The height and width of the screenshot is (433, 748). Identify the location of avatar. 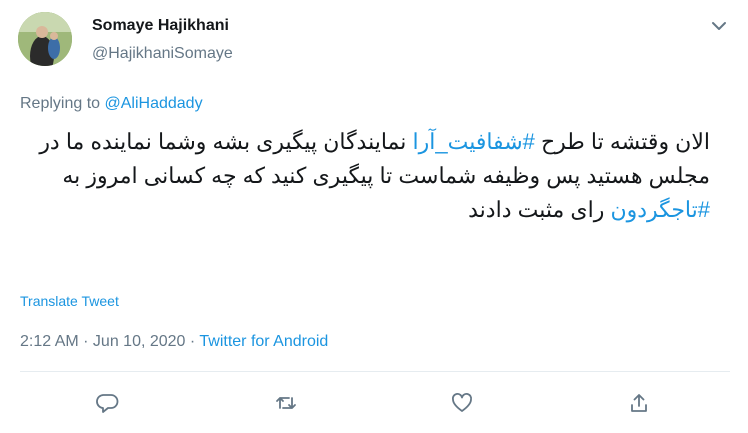
(45, 39).